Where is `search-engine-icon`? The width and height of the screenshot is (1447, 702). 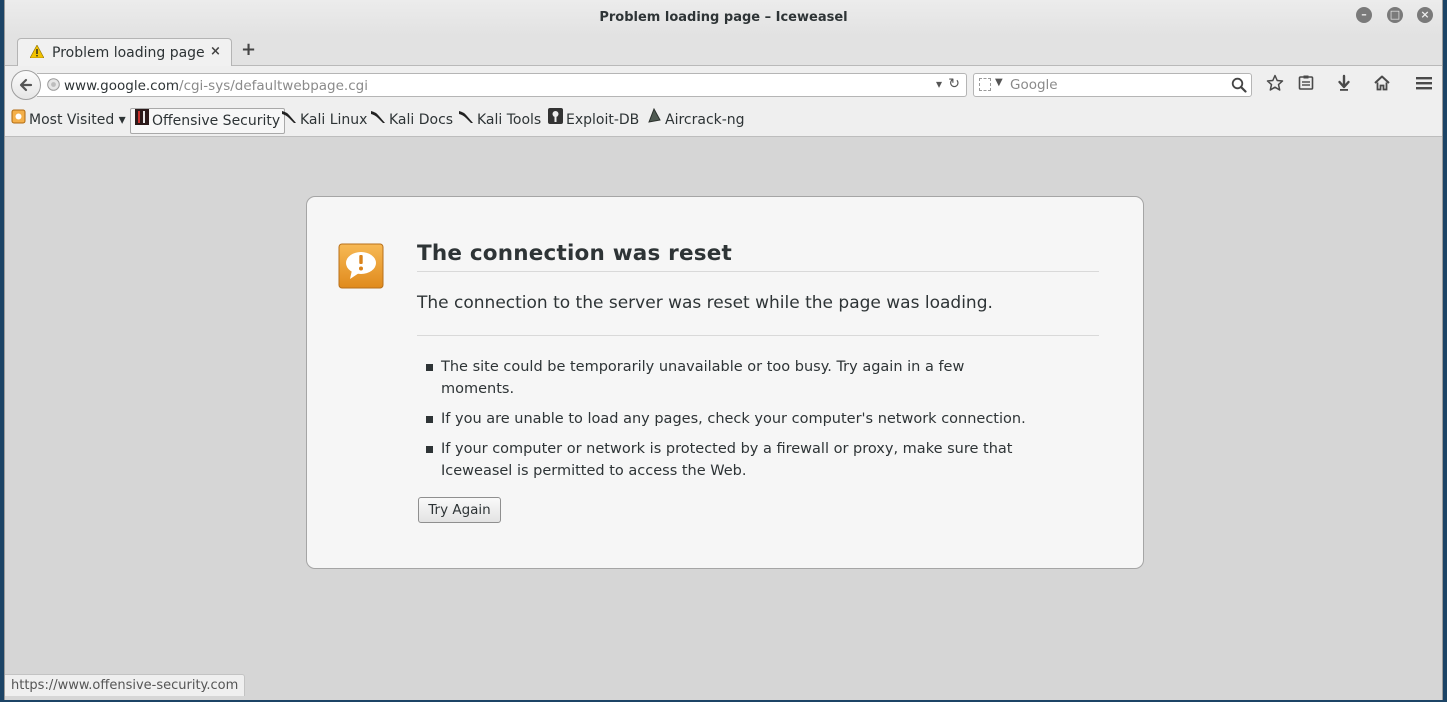 search-engine-icon is located at coordinates (985, 84).